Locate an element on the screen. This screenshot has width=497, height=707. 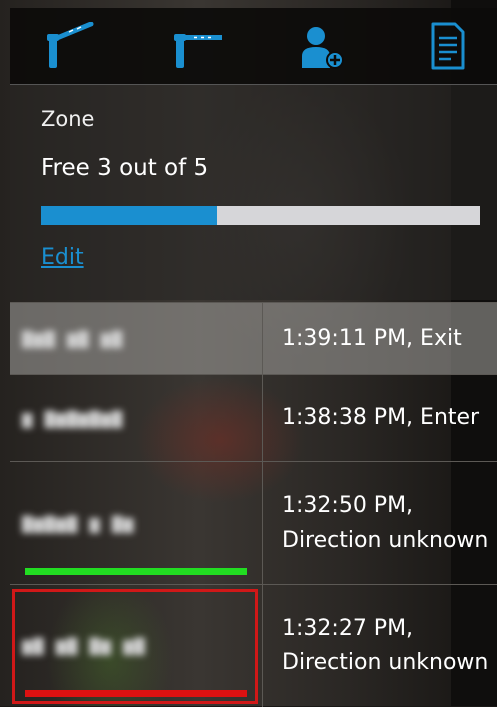
event-time: 1:32:50 PM, Direction unknown is located at coordinates (385, 523).